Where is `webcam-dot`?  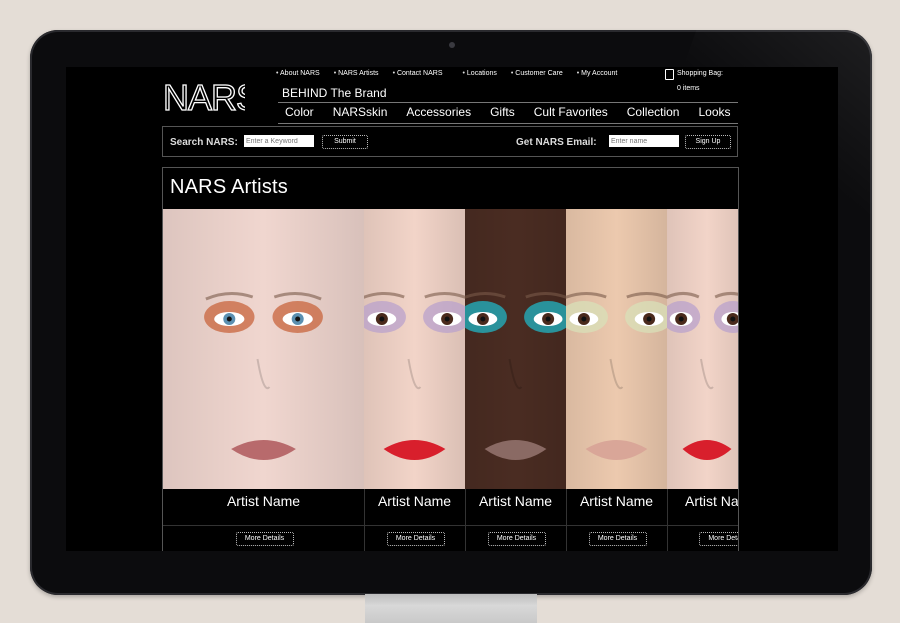 webcam-dot is located at coordinates (452, 45).